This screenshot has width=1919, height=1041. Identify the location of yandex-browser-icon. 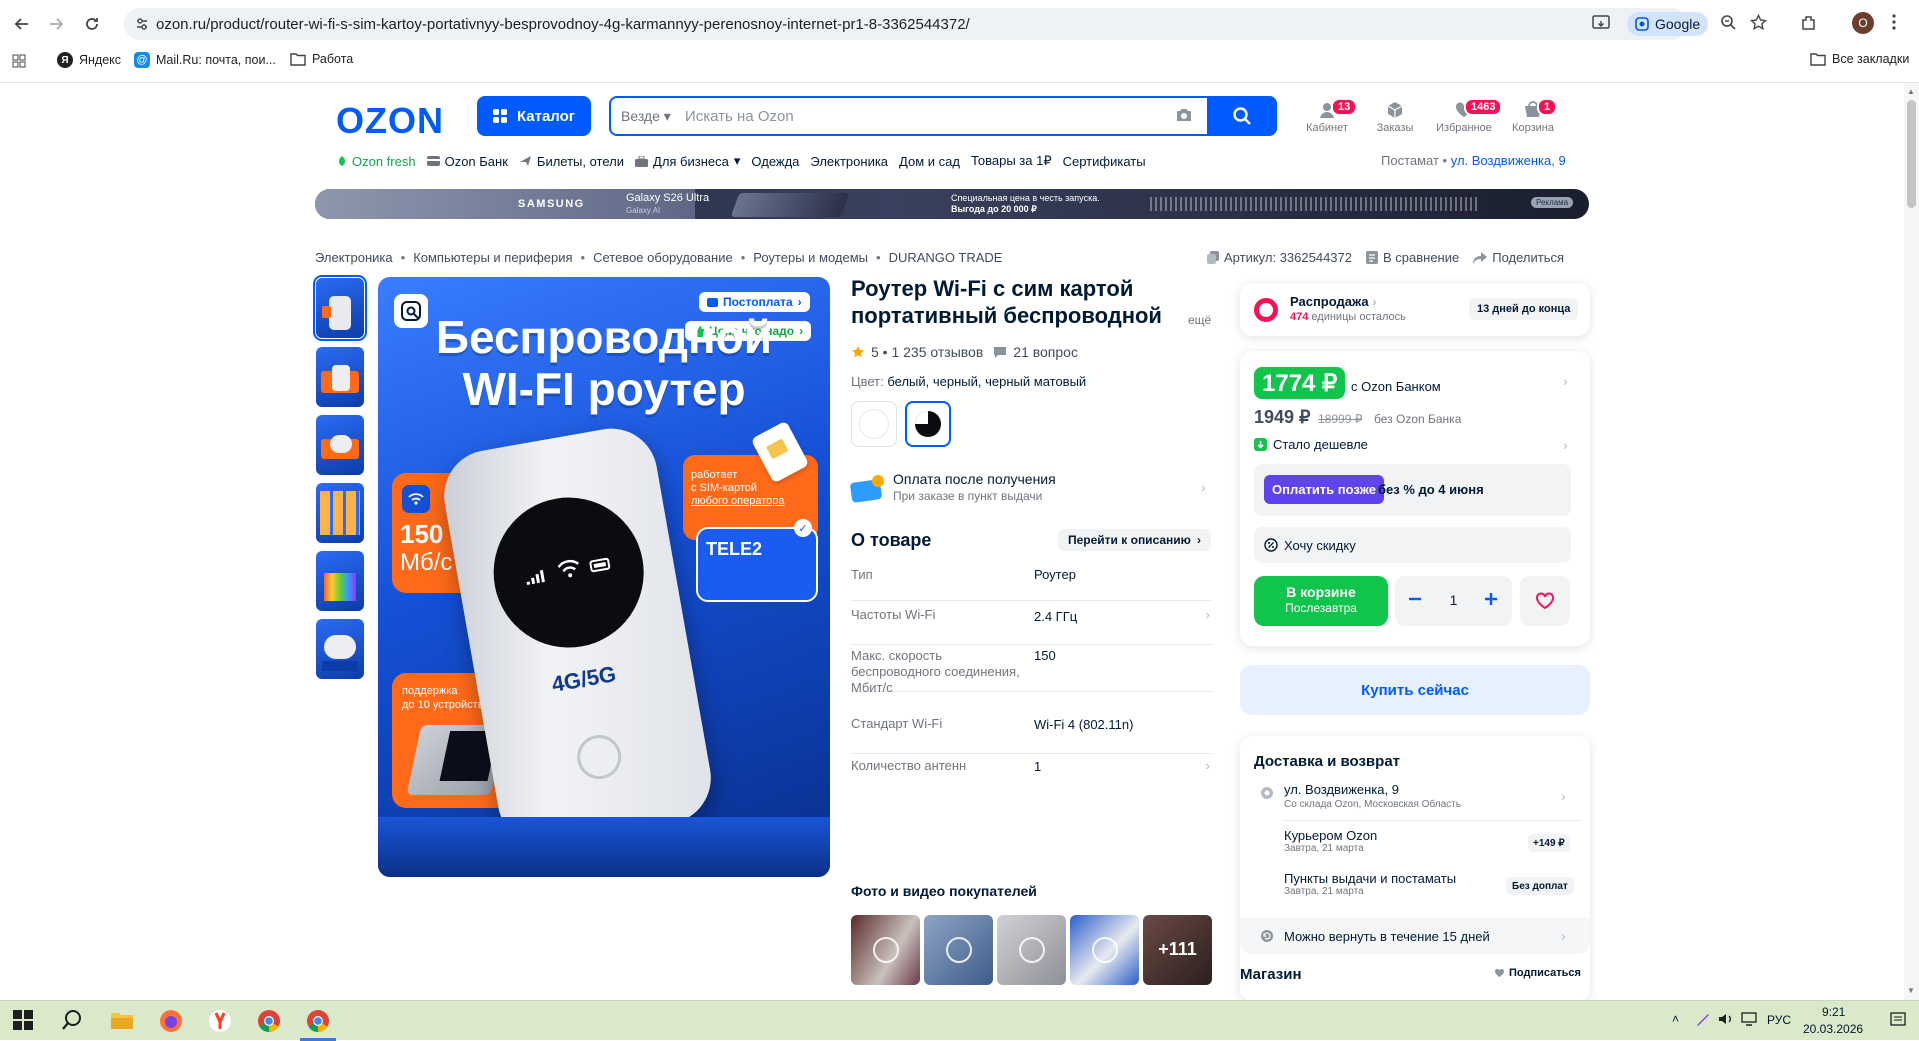
(220, 1021).